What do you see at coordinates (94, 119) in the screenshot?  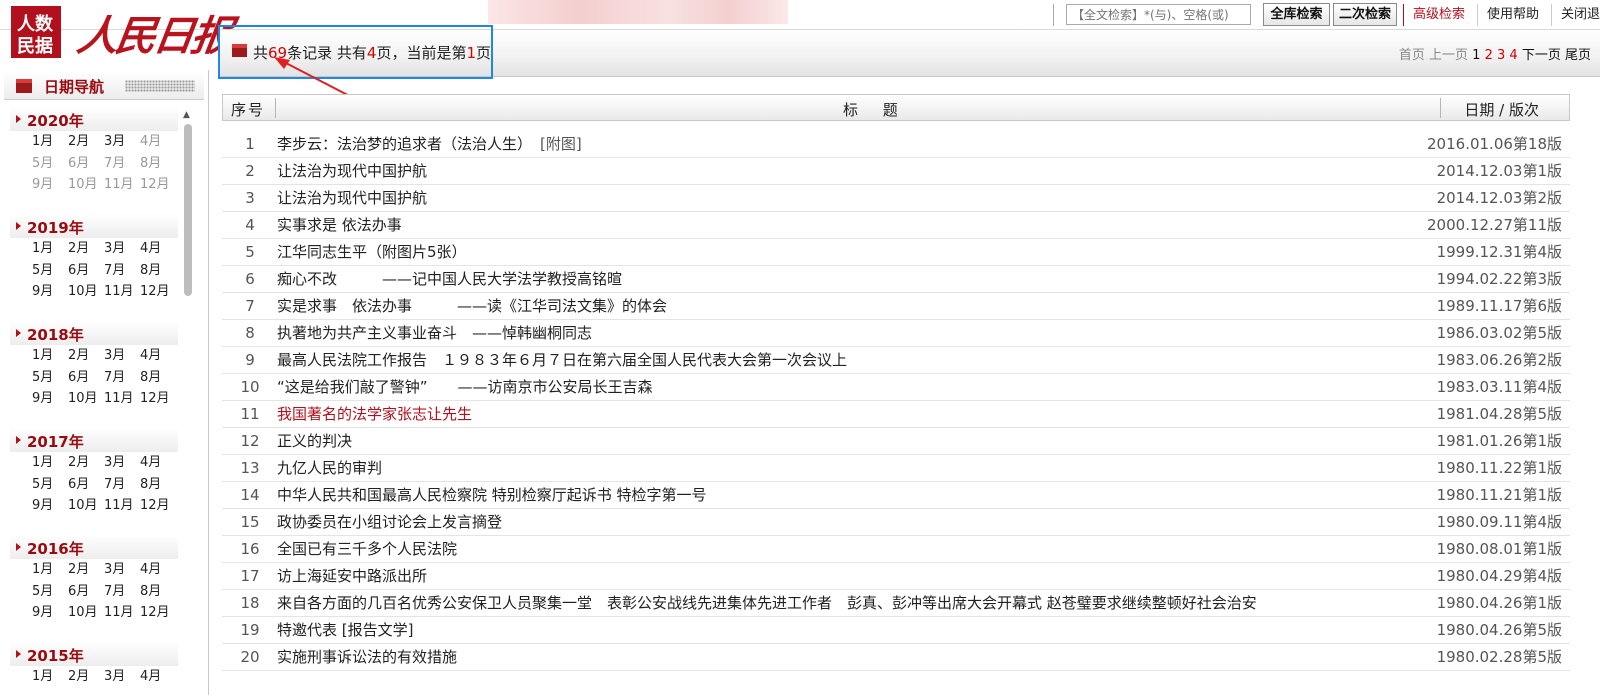 I see `year-header: 2020年` at bounding box center [94, 119].